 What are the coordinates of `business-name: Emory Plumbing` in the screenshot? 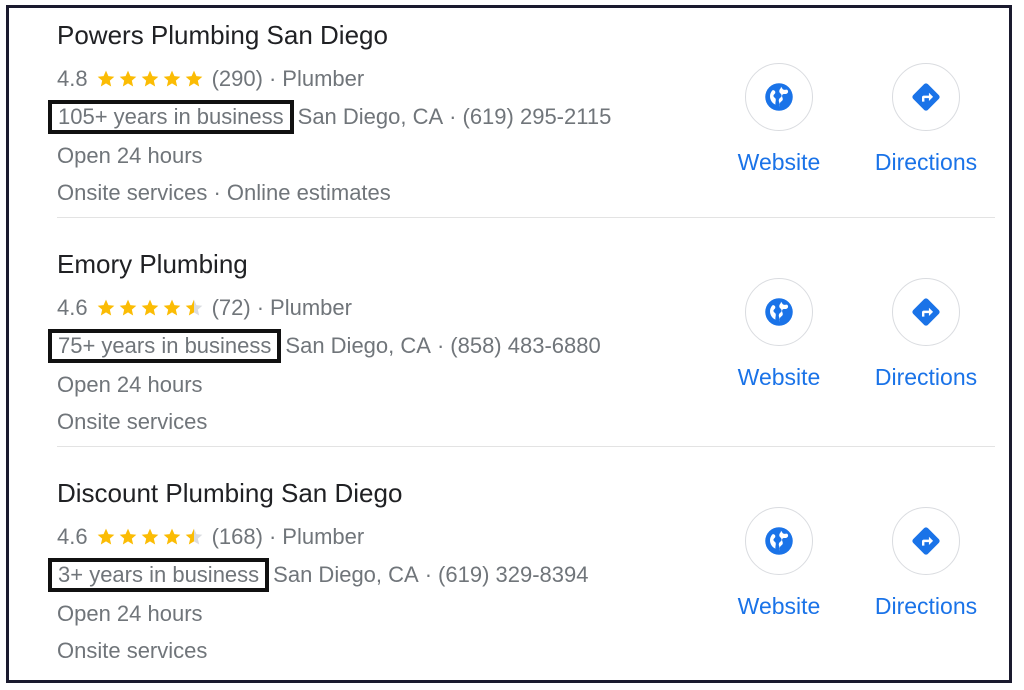 It's located at (152, 264).